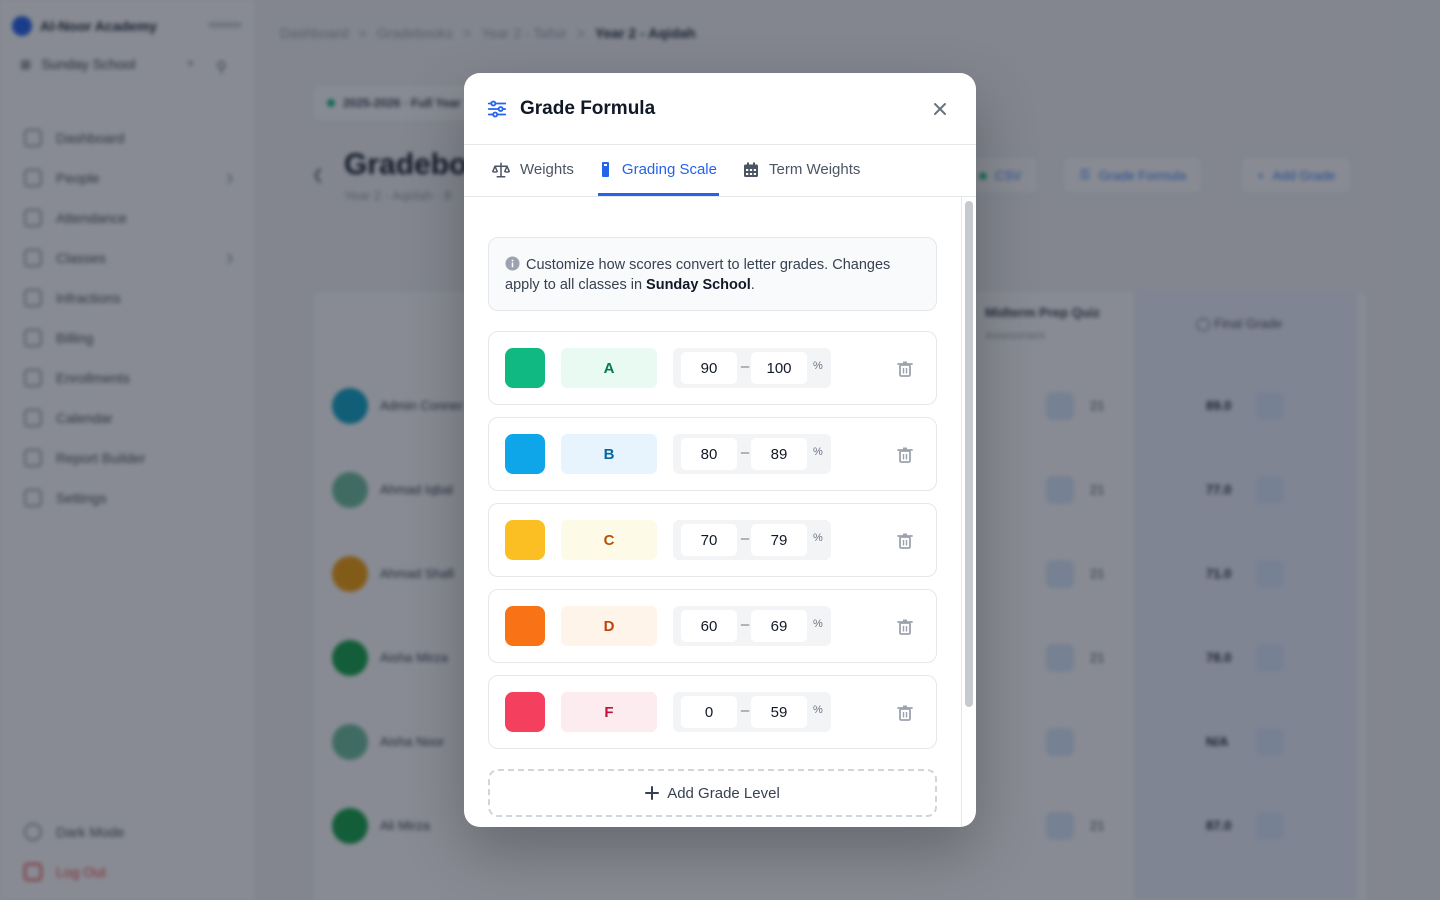 This screenshot has height=900, width=1440. I want to click on grade-letter-field: D, so click(609, 626).